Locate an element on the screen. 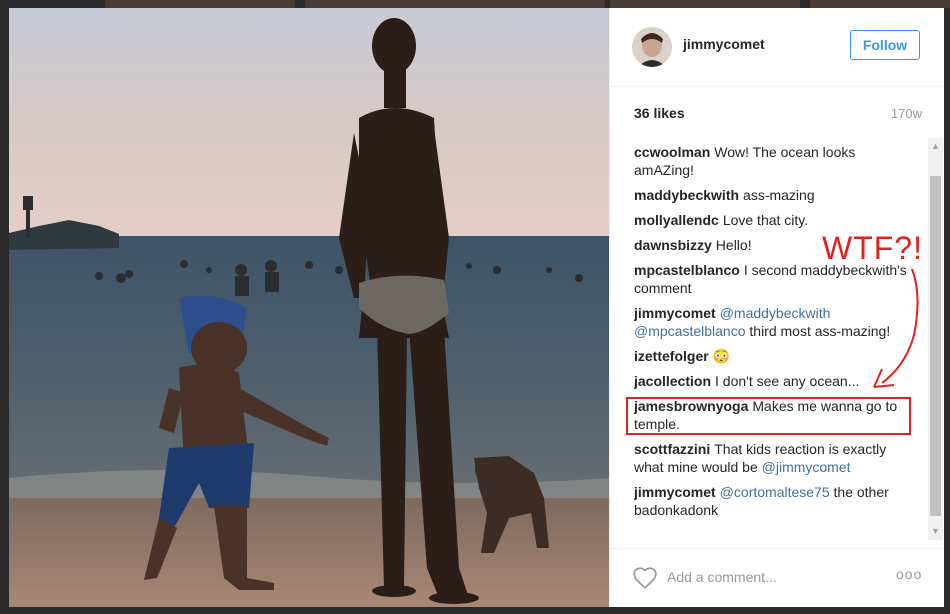  comment-author: mollyallendc is located at coordinates (676, 220).